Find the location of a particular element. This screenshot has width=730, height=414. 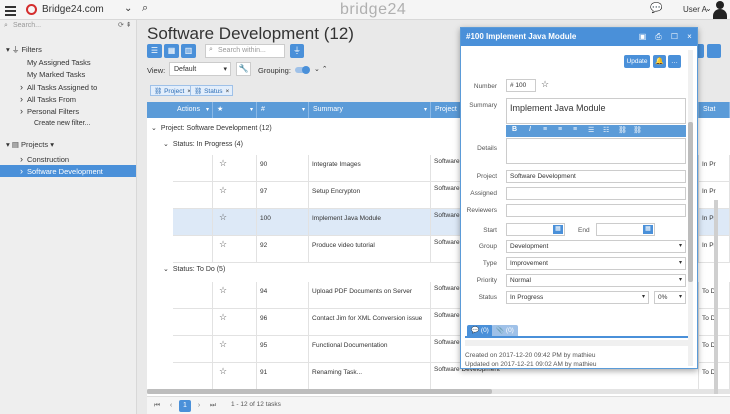

numbered-list-icon: ☷ is located at coordinates (606, 130).